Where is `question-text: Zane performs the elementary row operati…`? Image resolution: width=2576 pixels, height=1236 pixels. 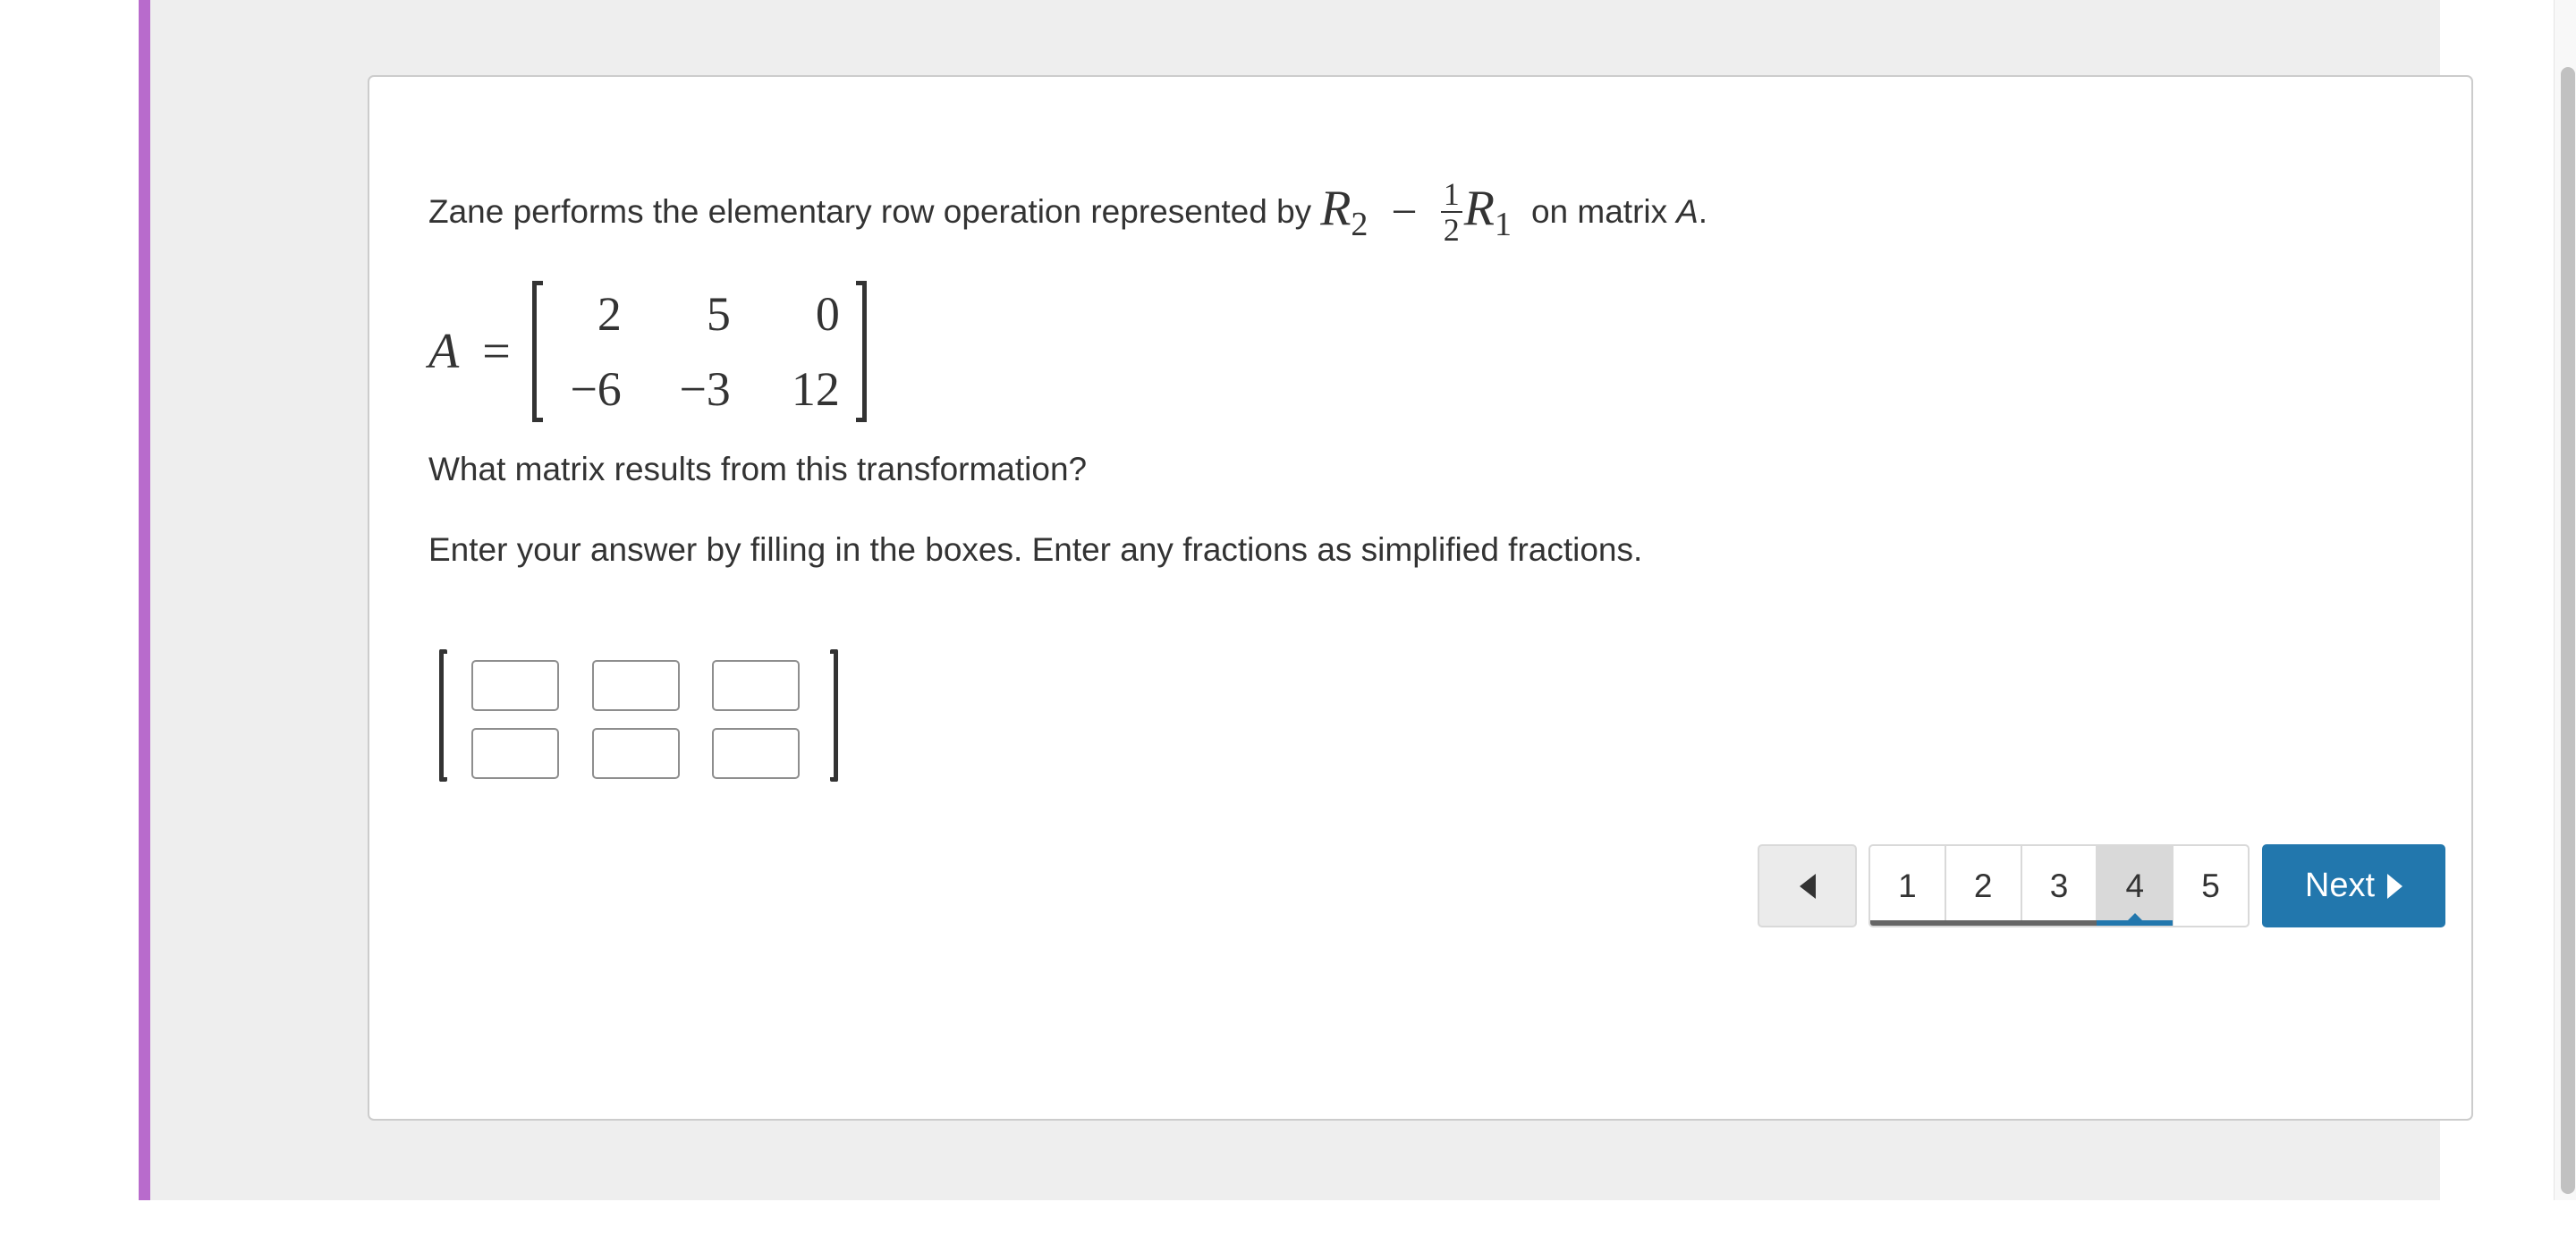 question-text: Zane performs the elementary row operati… is located at coordinates (1067, 212).